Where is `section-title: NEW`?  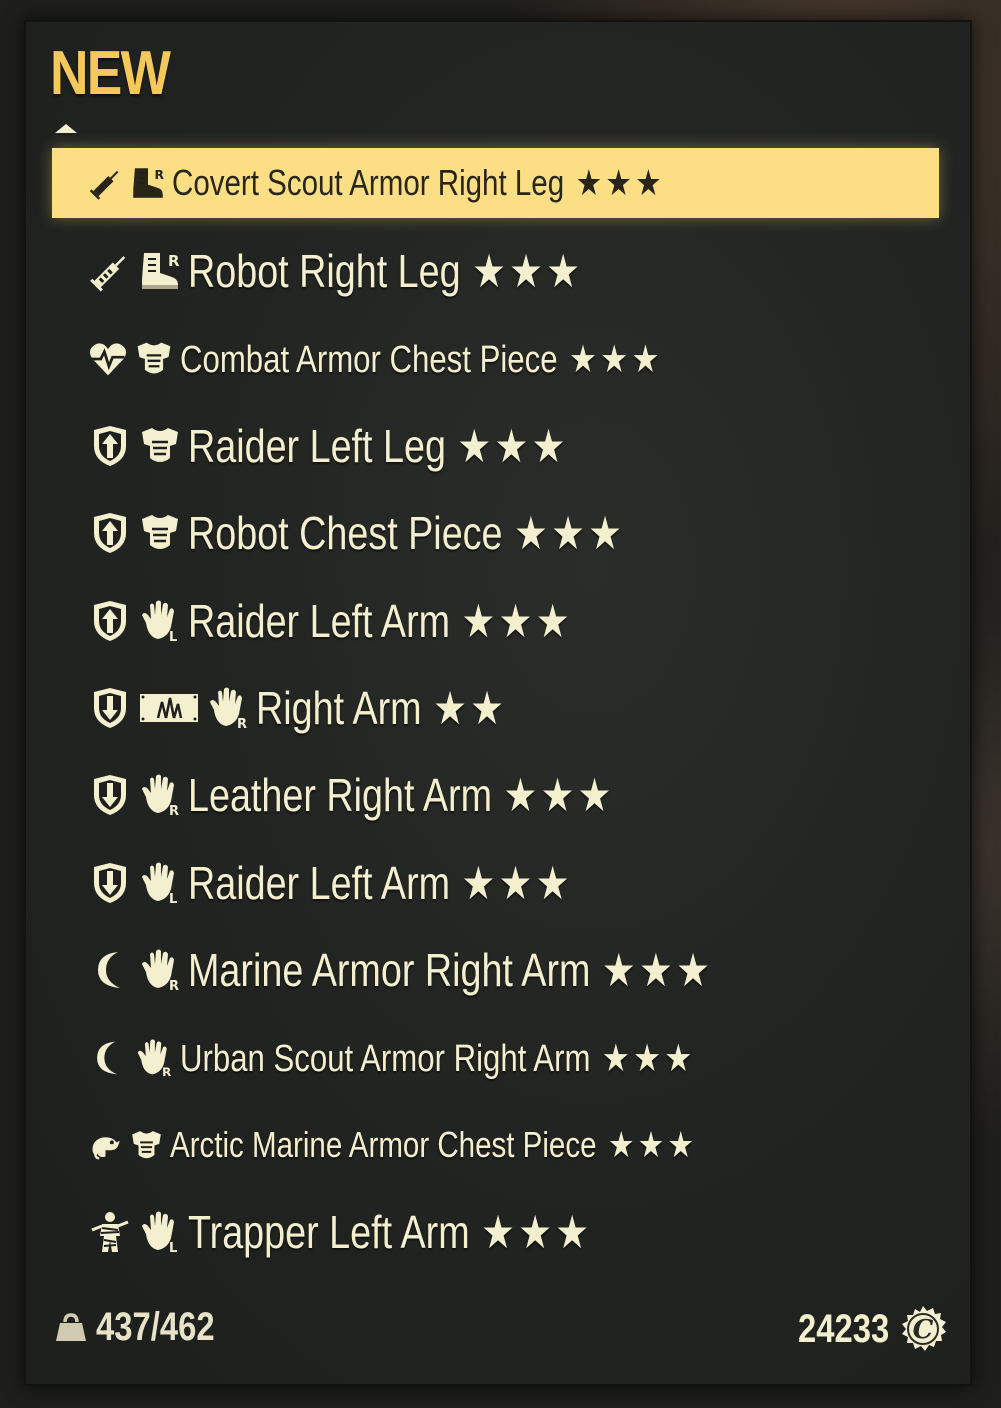 section-title: NEW is located at coordinates (110, 73).